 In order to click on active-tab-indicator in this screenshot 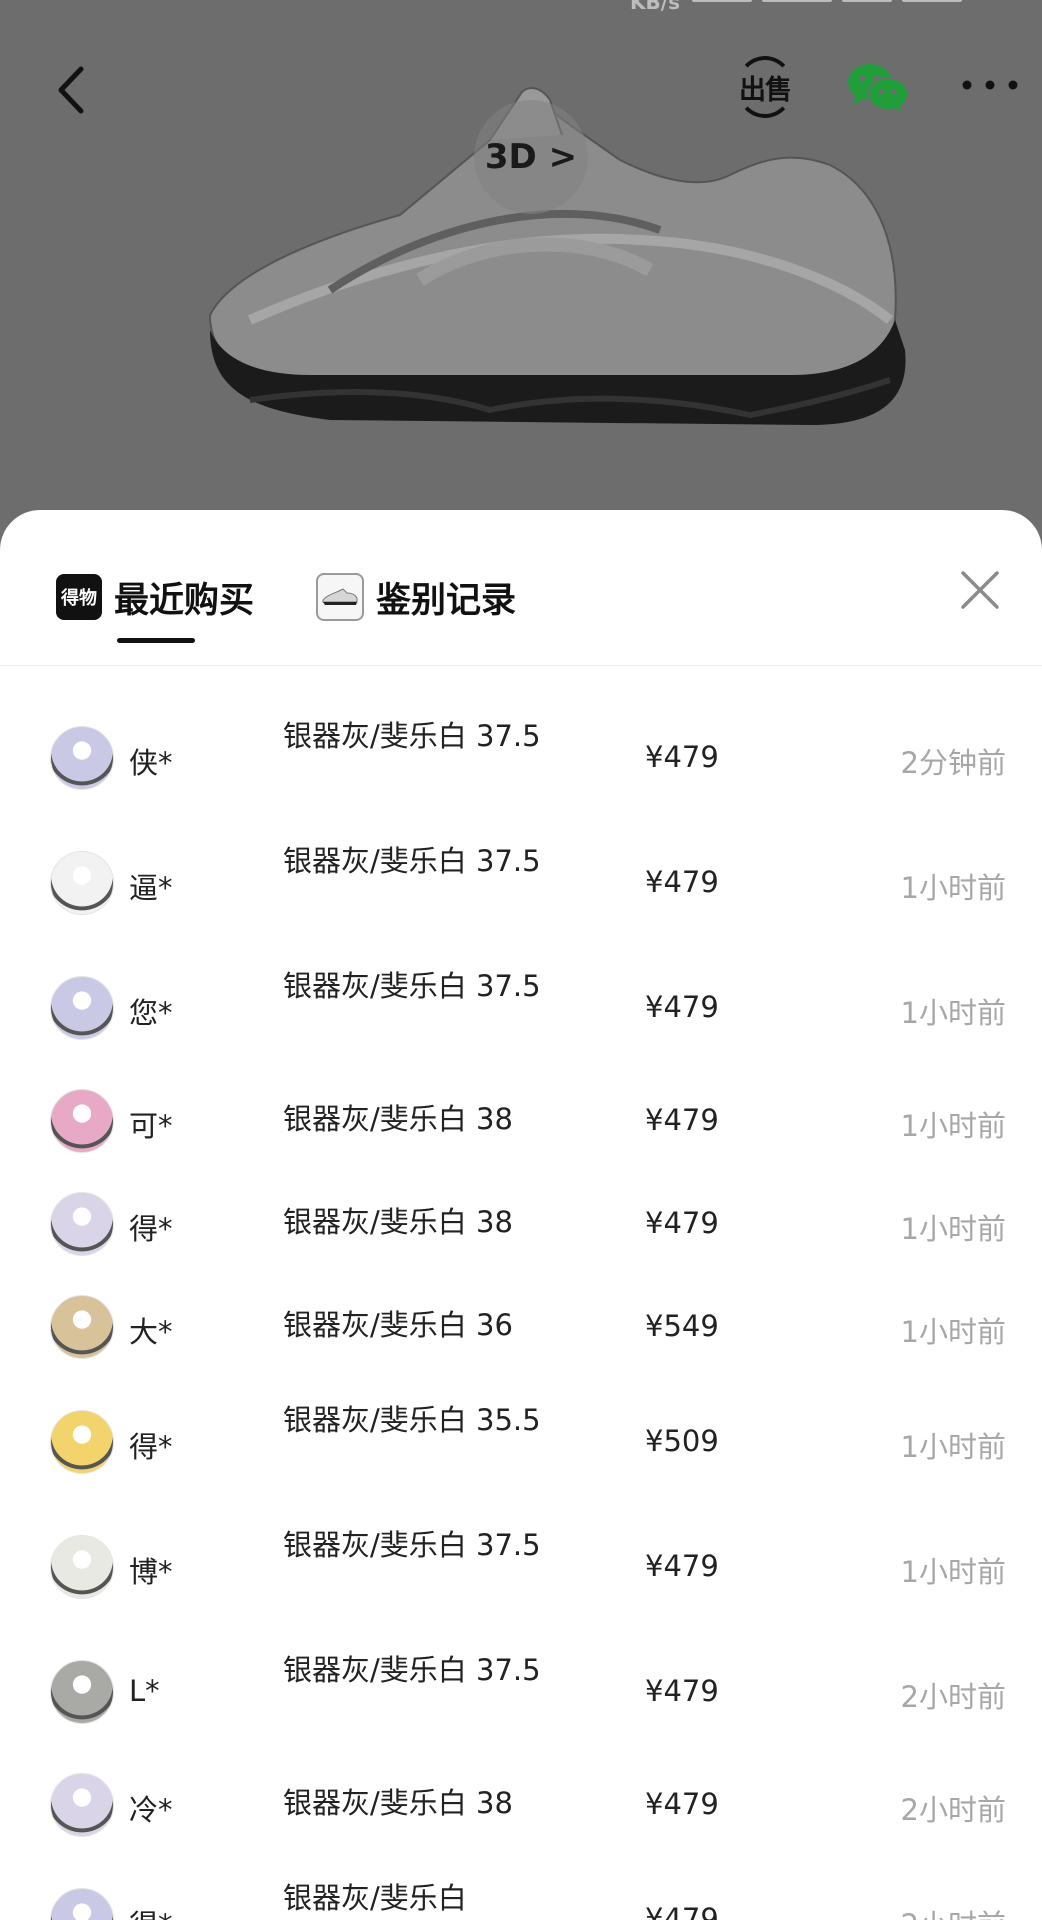, I will do `click(156, 640)`.